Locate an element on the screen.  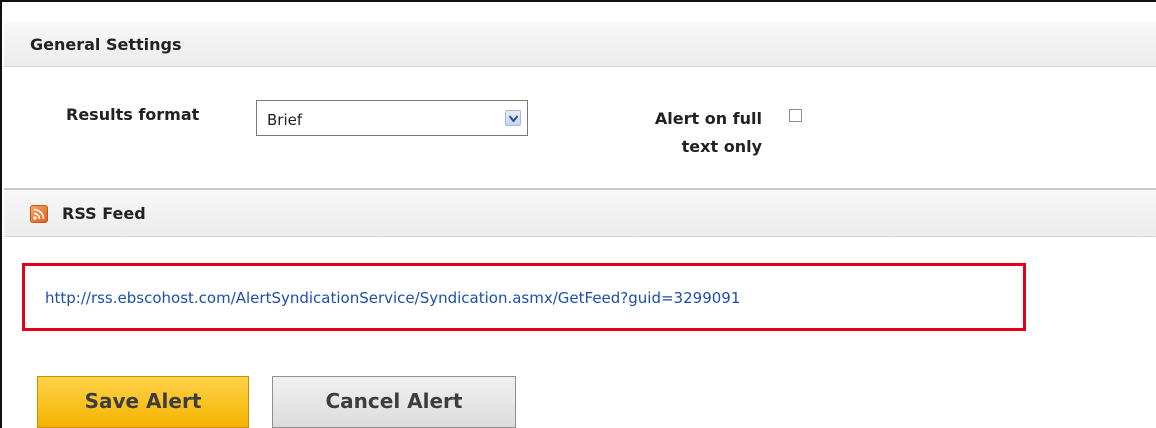
general-settings-header: General Settings is located at coordinates (580, 44).